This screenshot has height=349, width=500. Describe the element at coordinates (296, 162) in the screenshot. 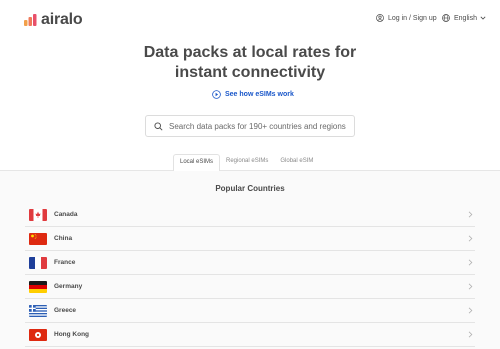

I see `tab-global-esim: Global eSIM` at that location.